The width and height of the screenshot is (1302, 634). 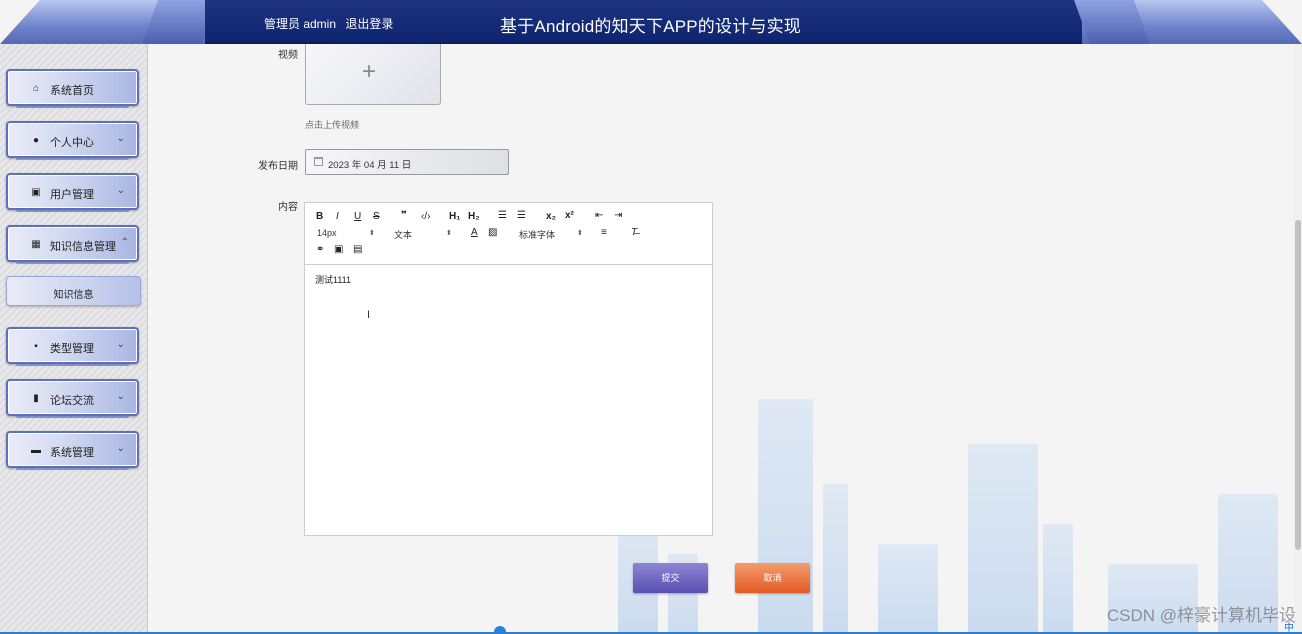 I want to click on sidebar-item-label: 知识信息管理, so click(x=83, y=247).